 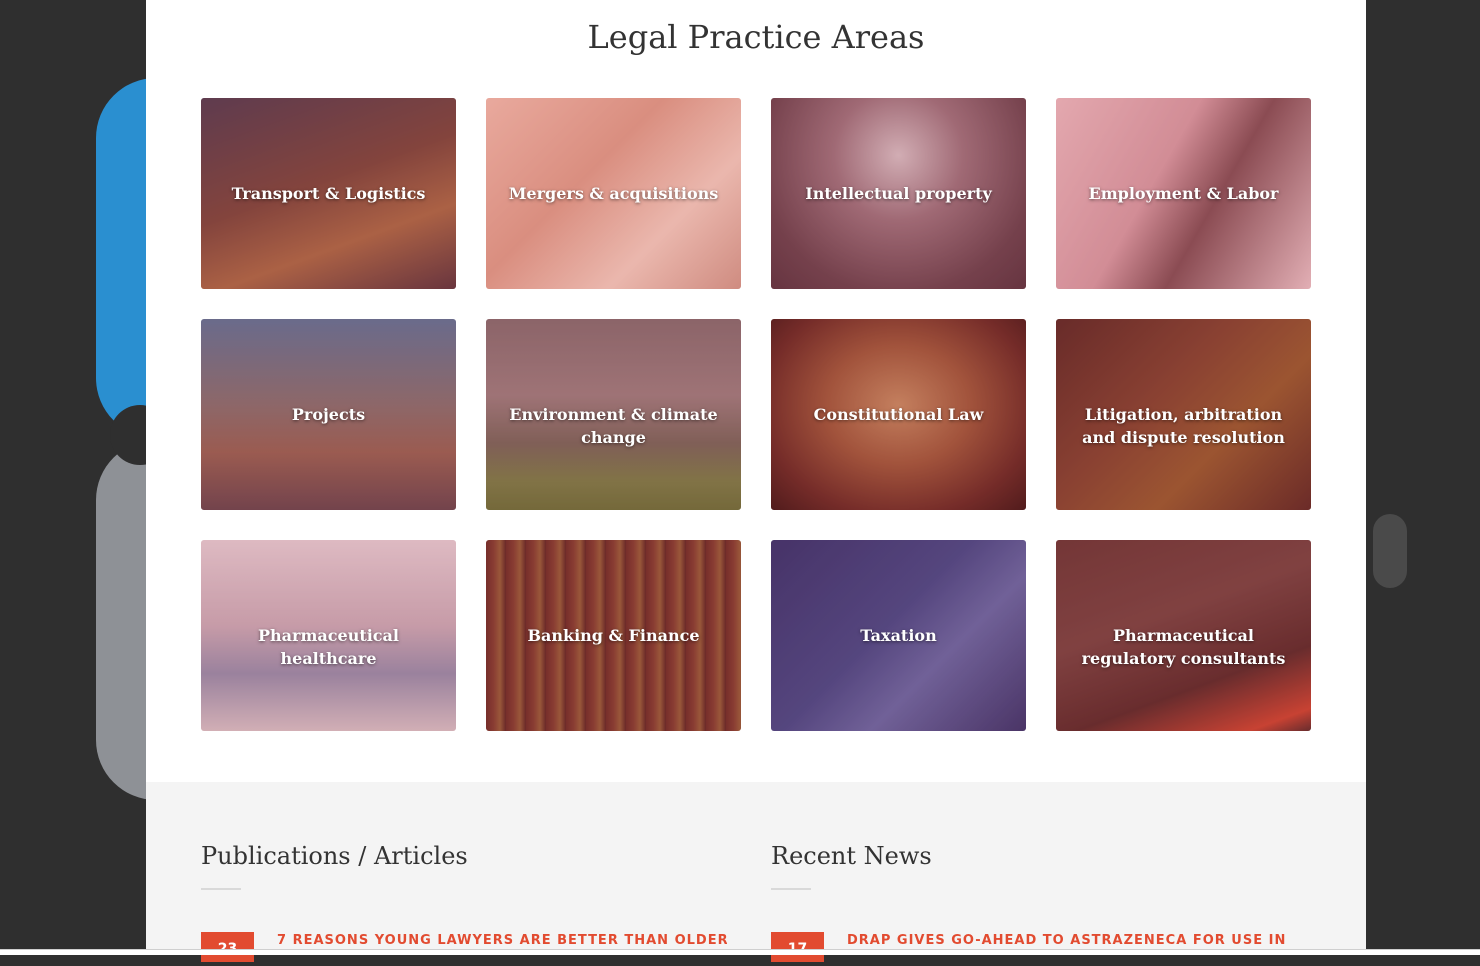 I want to click on tile-constitutional-law: Constitutional Law, so click(x=898, y=414).